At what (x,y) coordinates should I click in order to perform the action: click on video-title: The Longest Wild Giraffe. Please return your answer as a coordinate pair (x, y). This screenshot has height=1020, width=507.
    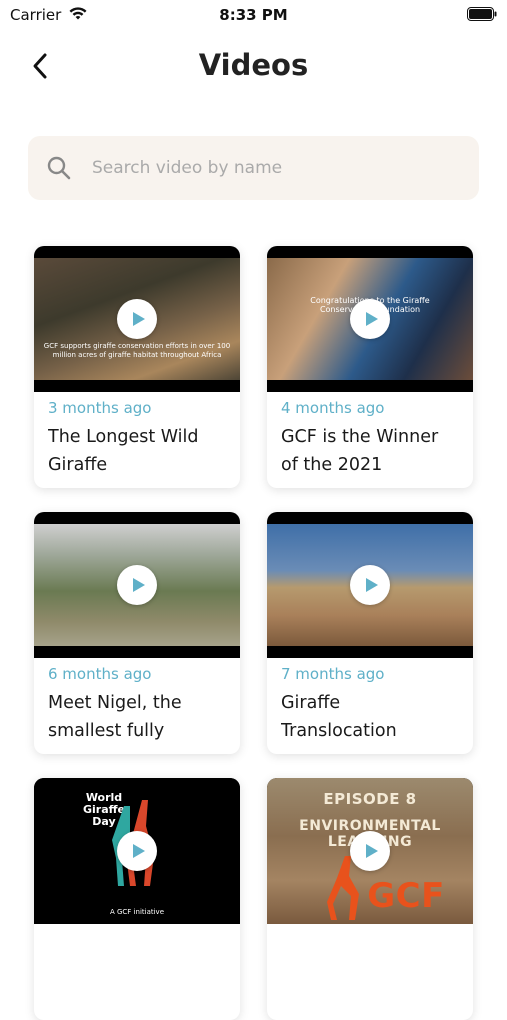
    Looking at the image, I should click on (137, 451).